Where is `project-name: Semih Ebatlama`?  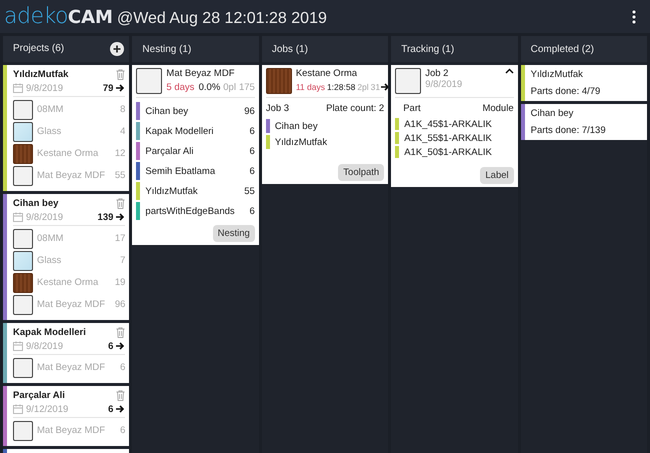
project-name: Semih Ebatlama is located at coordinates (180, 171).